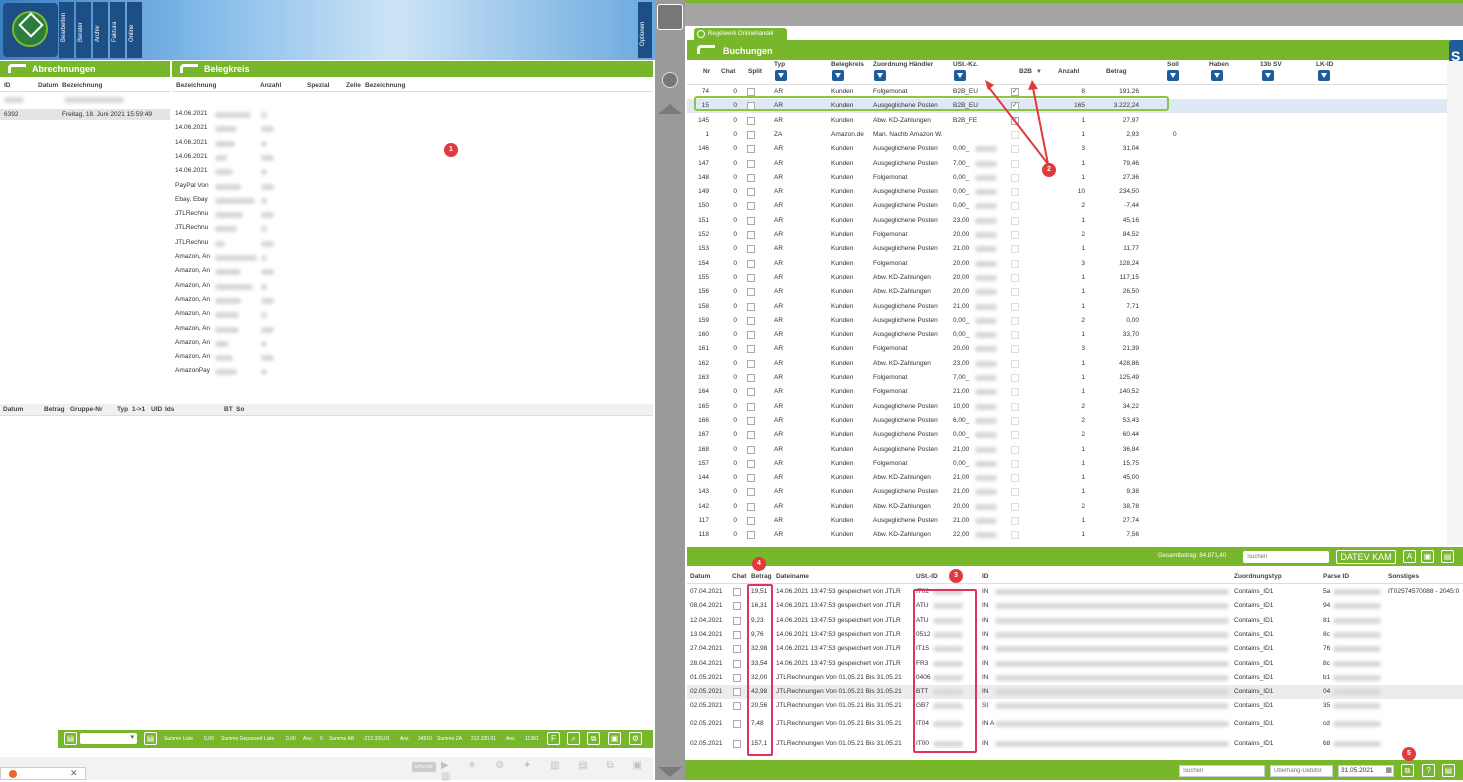 The image size is (1463, 782). What do you see at coordinates (1067, 349) in the screenshot?
I see `buchung-row: 161 0 AR Kunden Folgemonat 20,00 3 21,39` at bounding box center [1067, 349].